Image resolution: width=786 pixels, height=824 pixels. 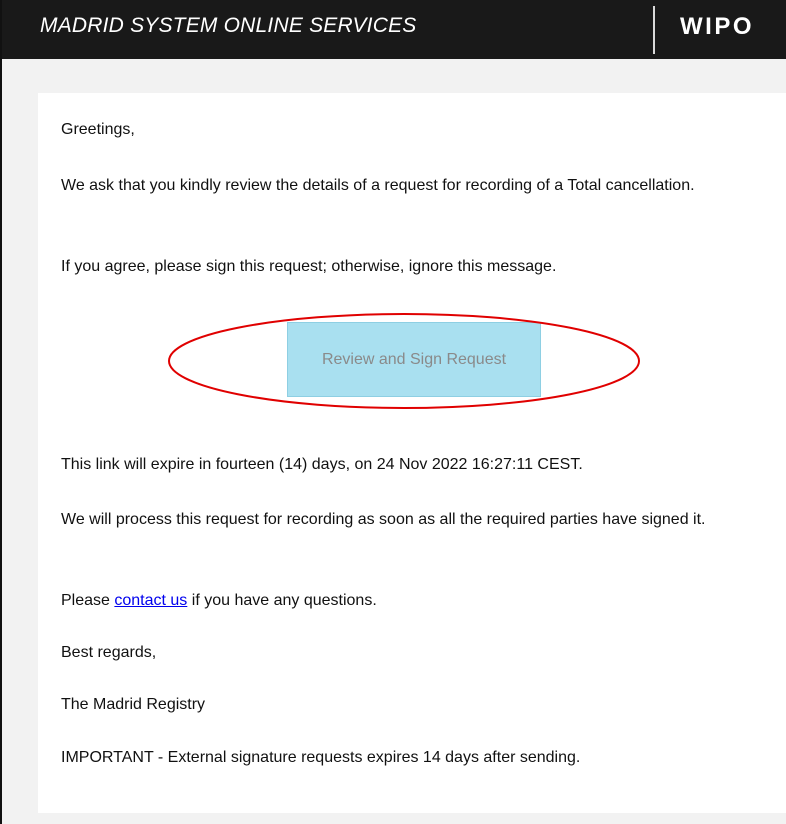 I want to click on review-and-sign-button: Review and Sign Request, so click(x=414, y=359).